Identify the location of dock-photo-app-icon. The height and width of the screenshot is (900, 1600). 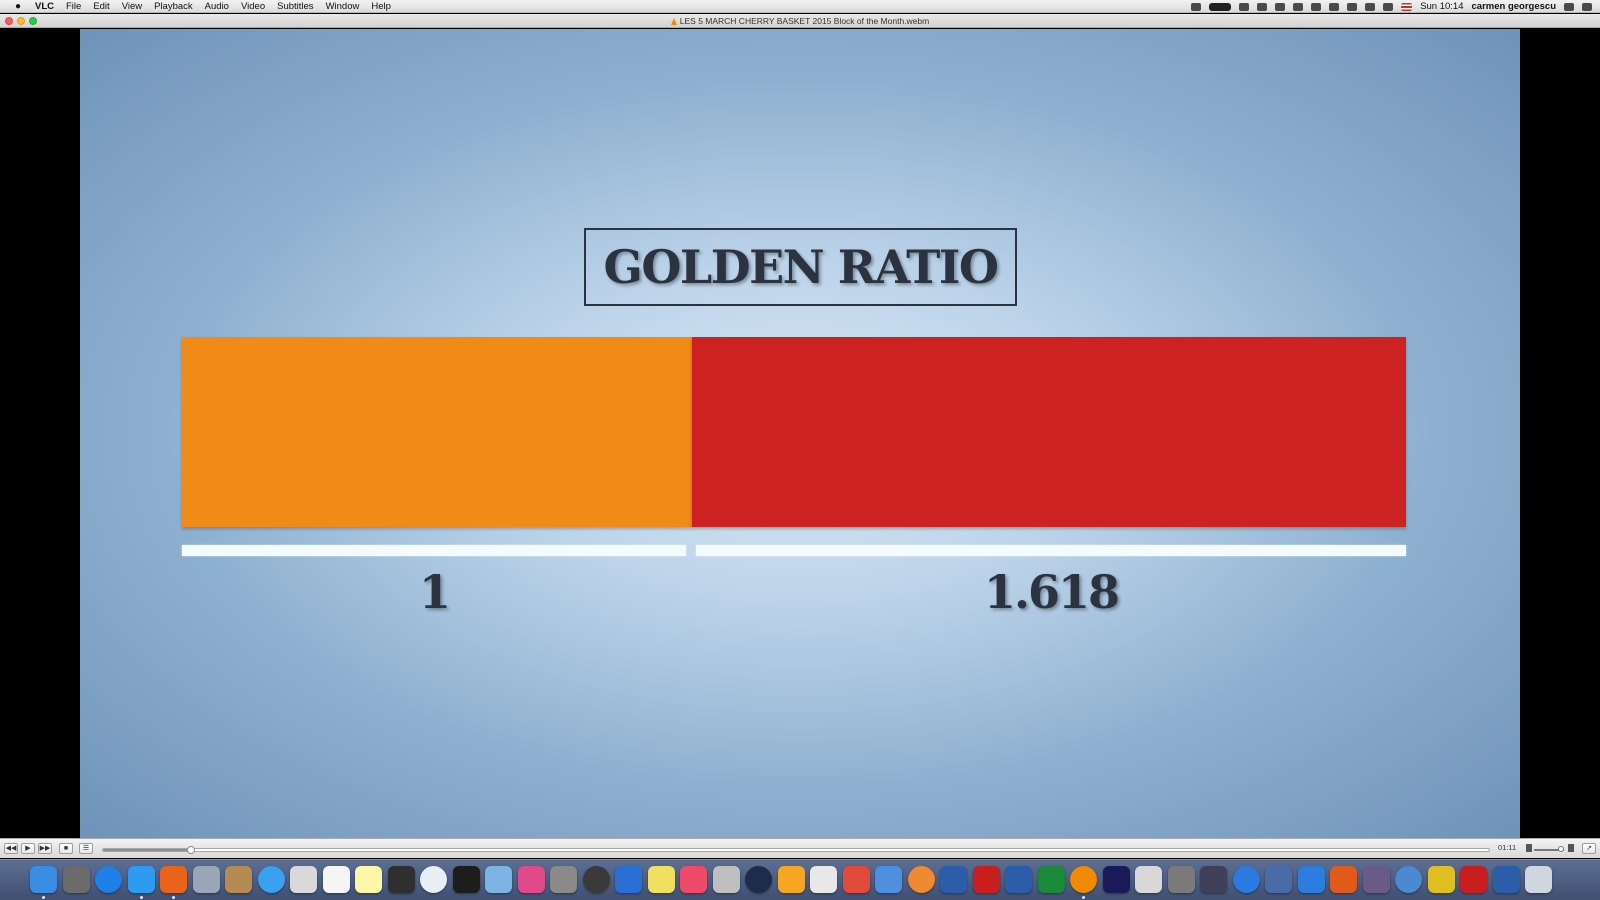
(726, 879).